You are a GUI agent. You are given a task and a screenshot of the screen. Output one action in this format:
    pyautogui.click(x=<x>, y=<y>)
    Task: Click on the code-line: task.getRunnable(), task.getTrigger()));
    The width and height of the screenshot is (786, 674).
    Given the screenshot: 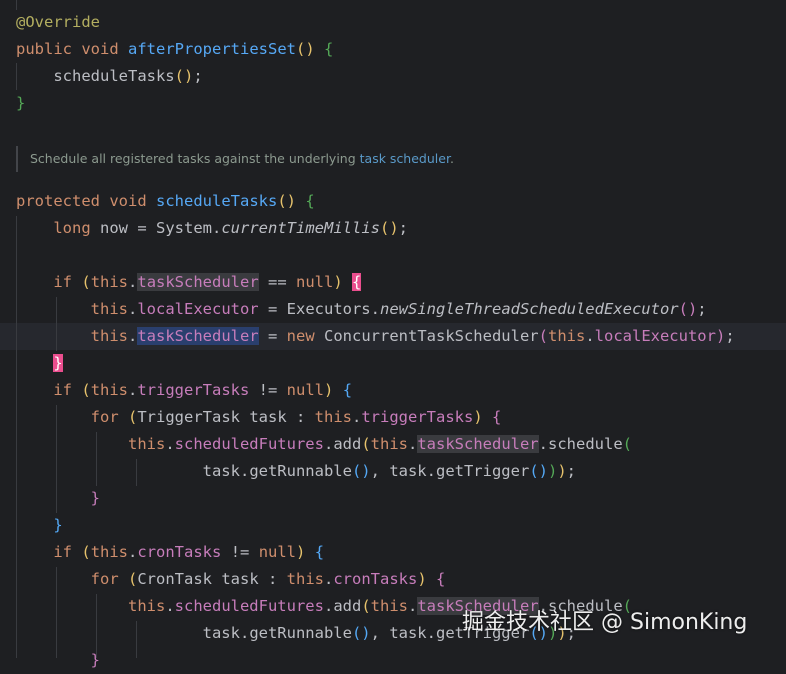 What is the action you would take?
    pyautogui.click(x=389, y=471)
    